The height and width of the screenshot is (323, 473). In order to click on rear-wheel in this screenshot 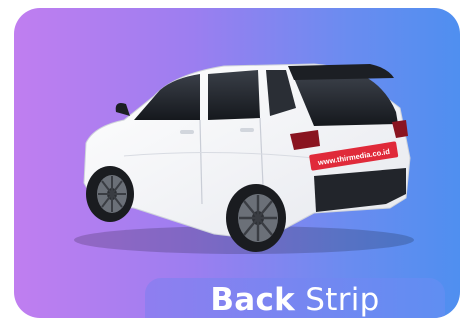, I will do `click(256, 218)`.